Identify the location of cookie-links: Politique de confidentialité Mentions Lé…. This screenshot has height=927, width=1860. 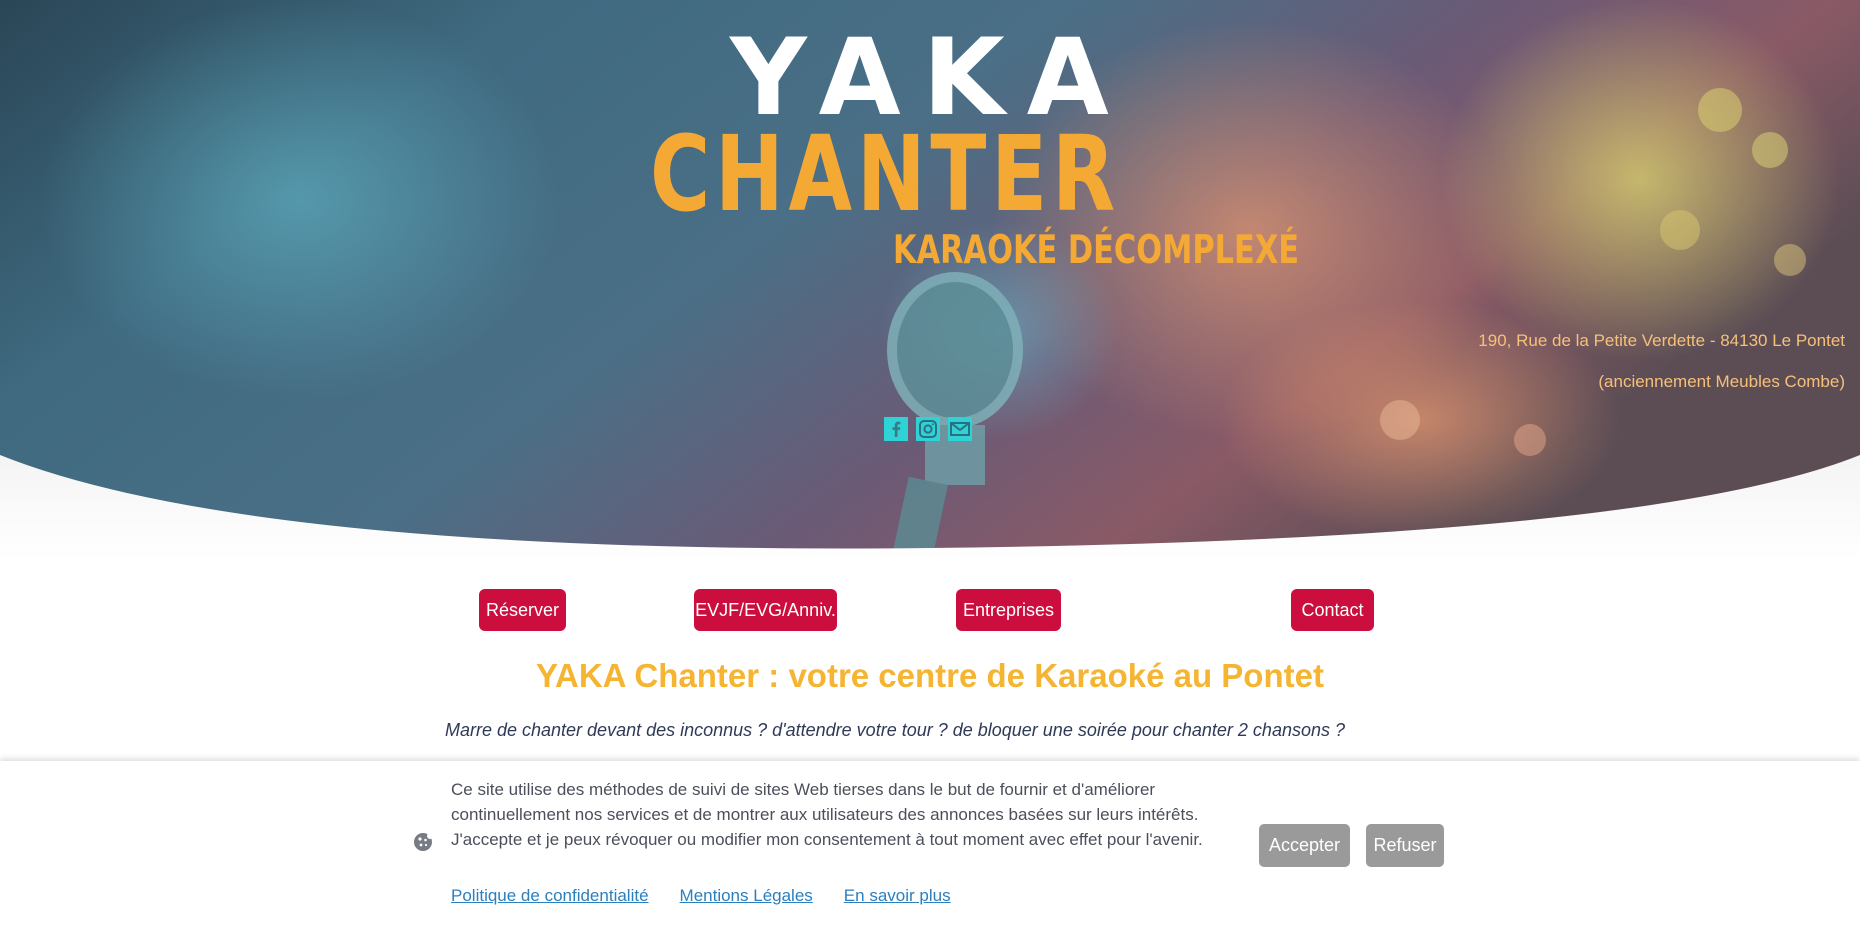
(701, 896).